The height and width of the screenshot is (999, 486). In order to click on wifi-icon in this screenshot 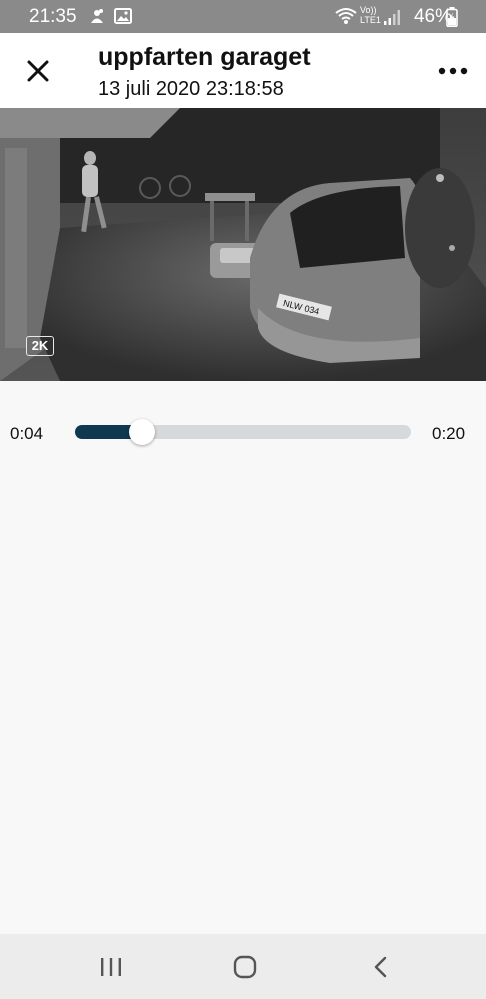, I will do `click(346, 18)`.